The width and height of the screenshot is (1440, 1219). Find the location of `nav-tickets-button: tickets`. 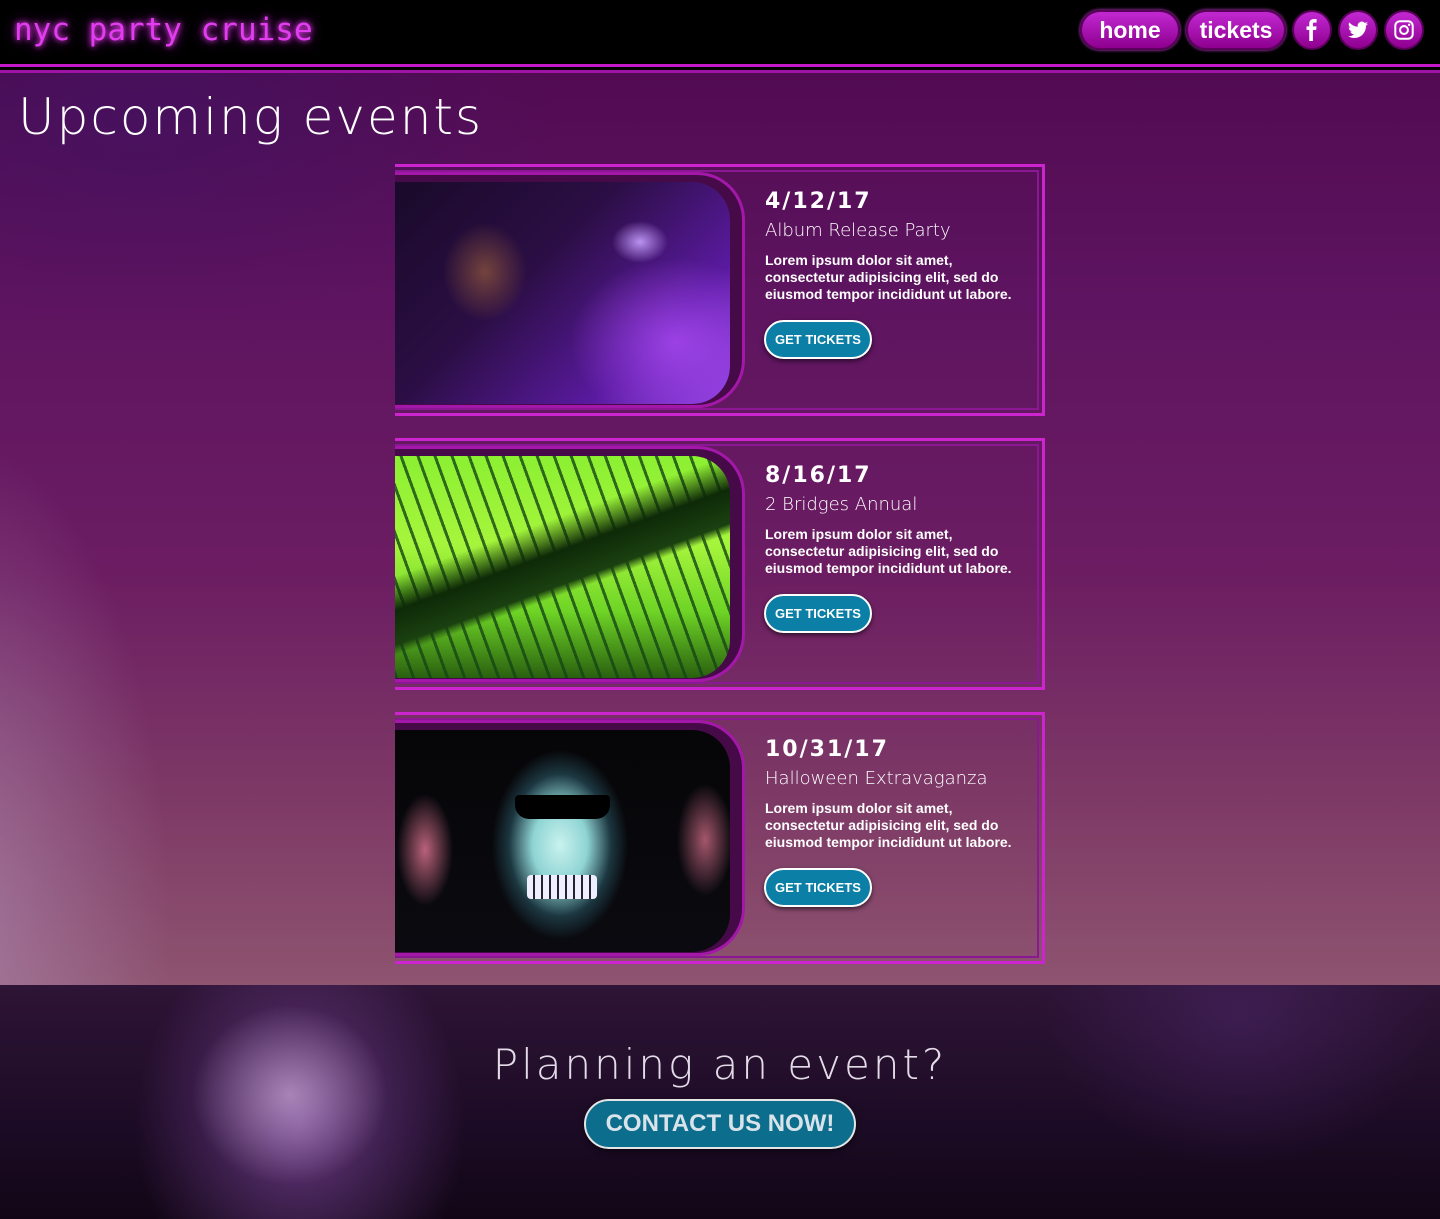

nav-tickets-button: tickets is located at coordinates (1236, 30).